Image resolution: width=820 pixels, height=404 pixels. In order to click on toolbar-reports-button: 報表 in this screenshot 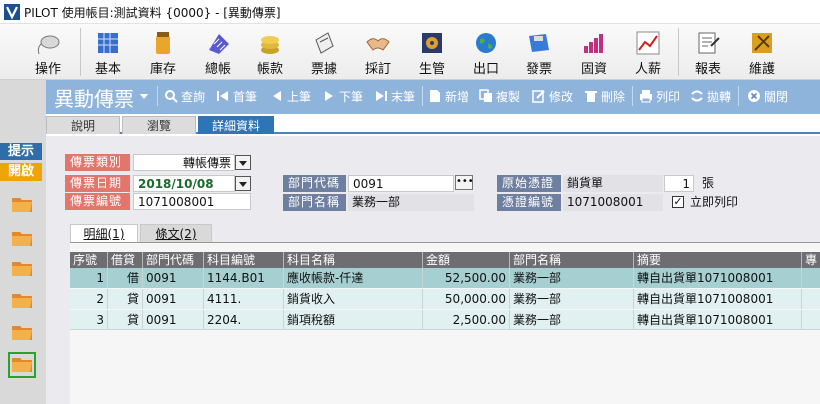, I will do `click(708, 52)`.